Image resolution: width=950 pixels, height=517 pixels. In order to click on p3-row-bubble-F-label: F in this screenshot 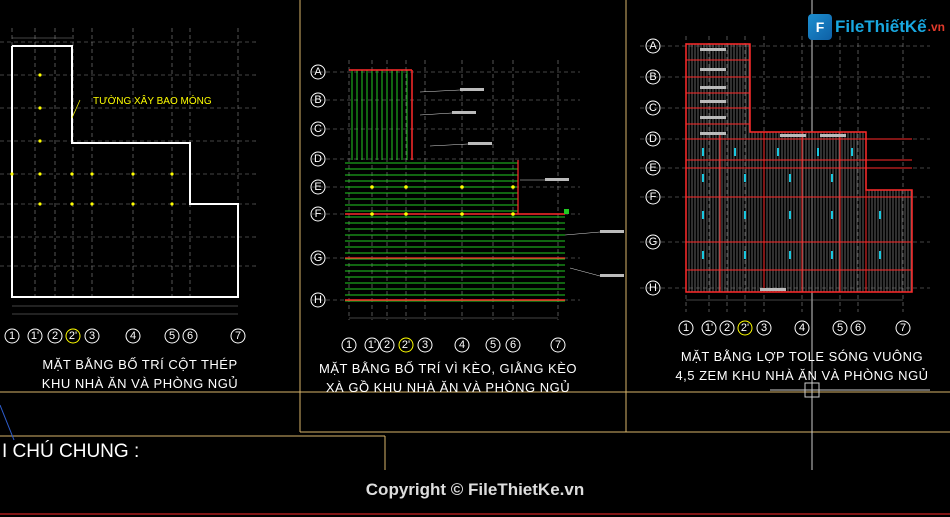, I will do `click(653, 197)`.